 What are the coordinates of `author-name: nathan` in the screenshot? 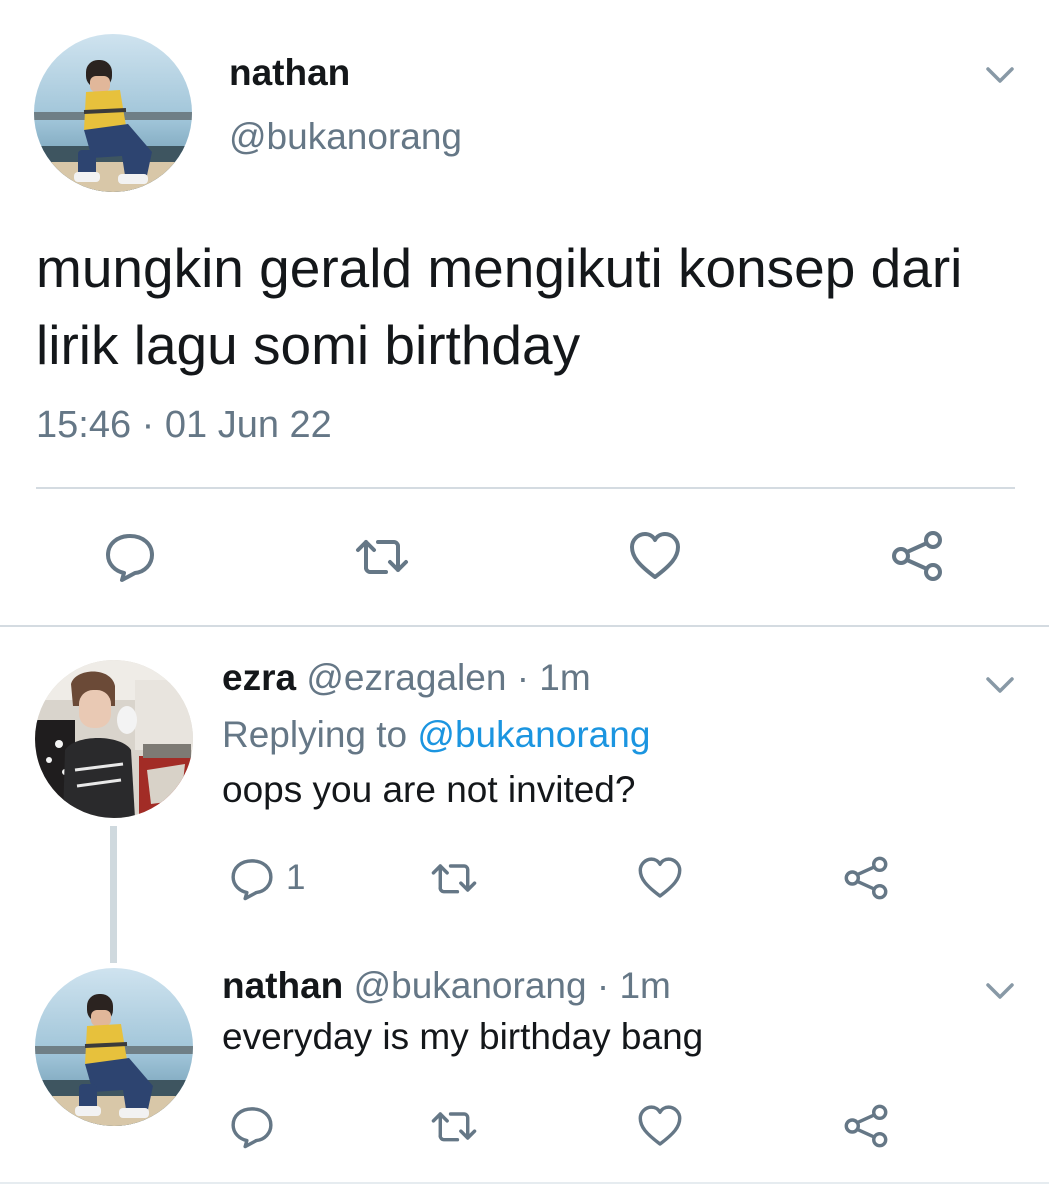 It's located at (289, 73).